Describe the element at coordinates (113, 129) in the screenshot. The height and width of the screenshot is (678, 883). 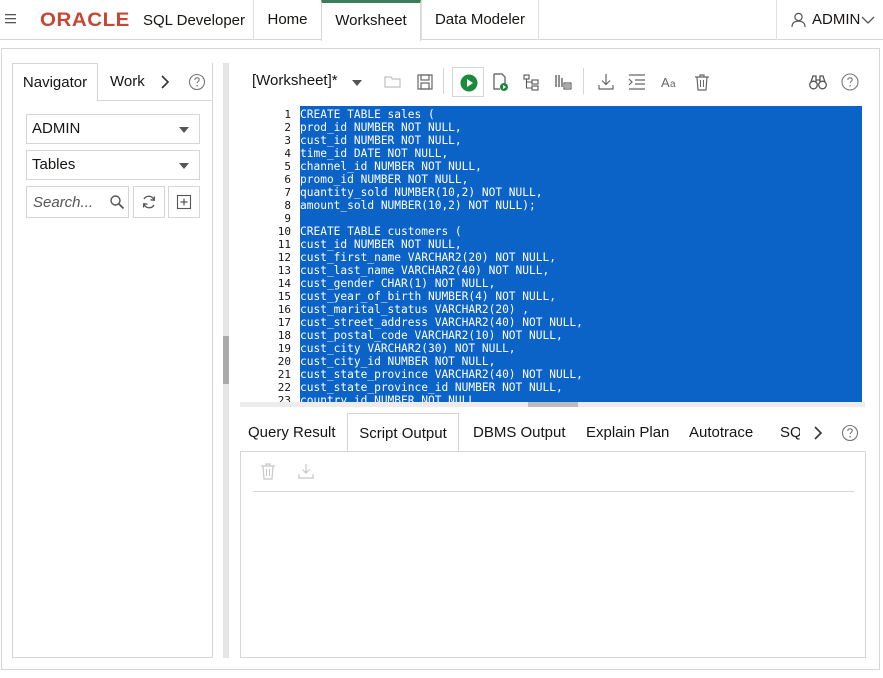
I see `schema-select: ADMIN` at that location.